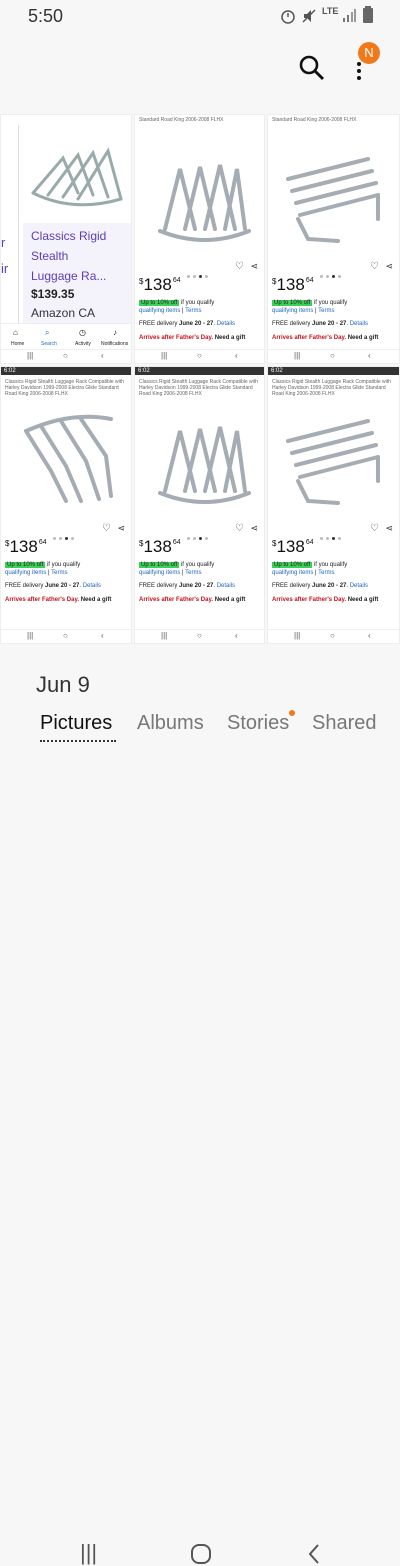  Describe the element at coordinates (5, 268) in the screenshot. I see `left-partial-text: ir` at that location.